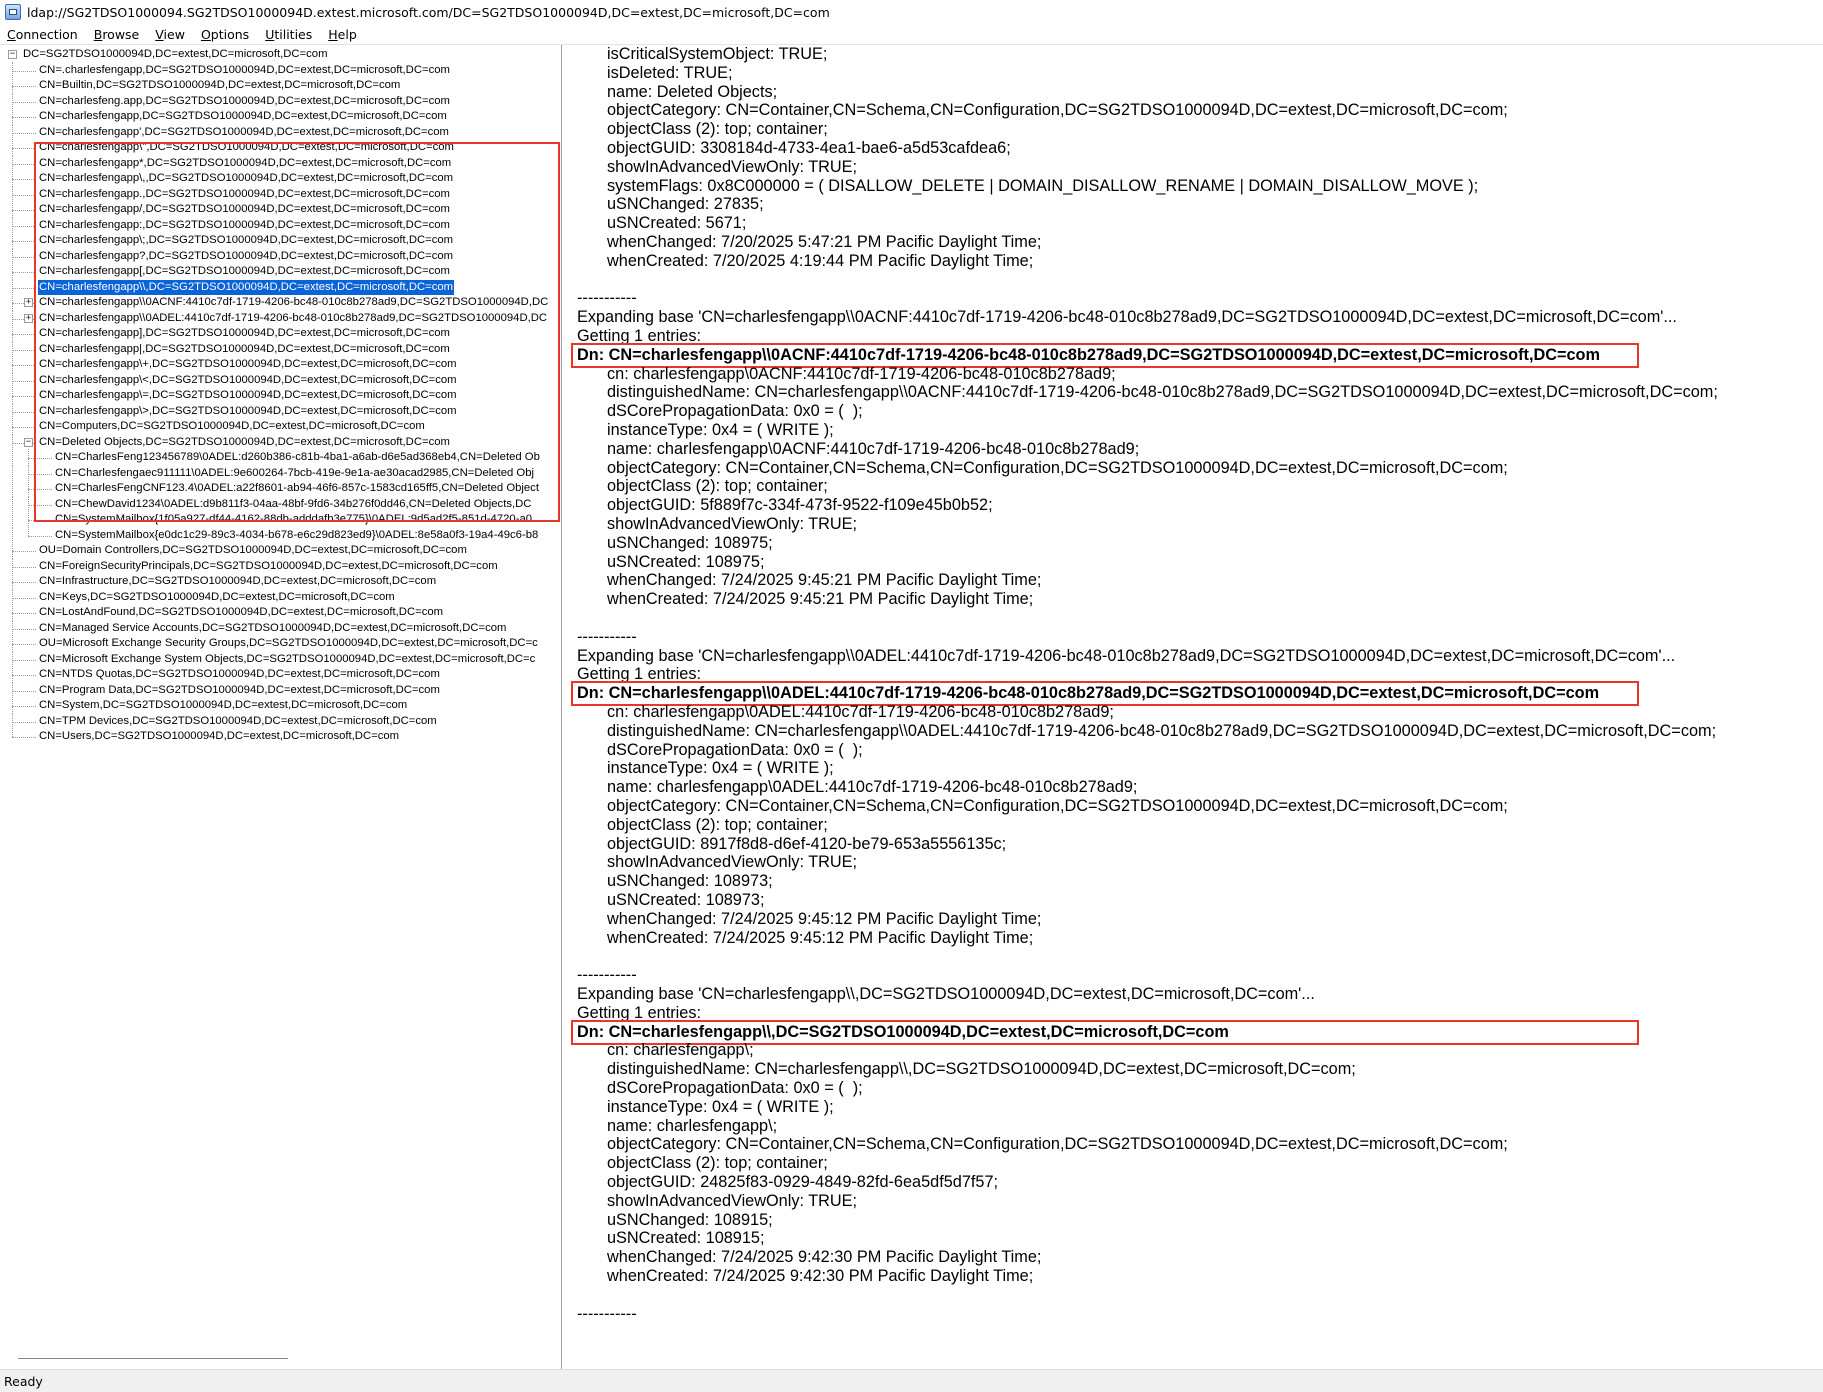 This screenshot has width=1823, height=1392. I want to click on menu-options: Options, so click(225, 34).